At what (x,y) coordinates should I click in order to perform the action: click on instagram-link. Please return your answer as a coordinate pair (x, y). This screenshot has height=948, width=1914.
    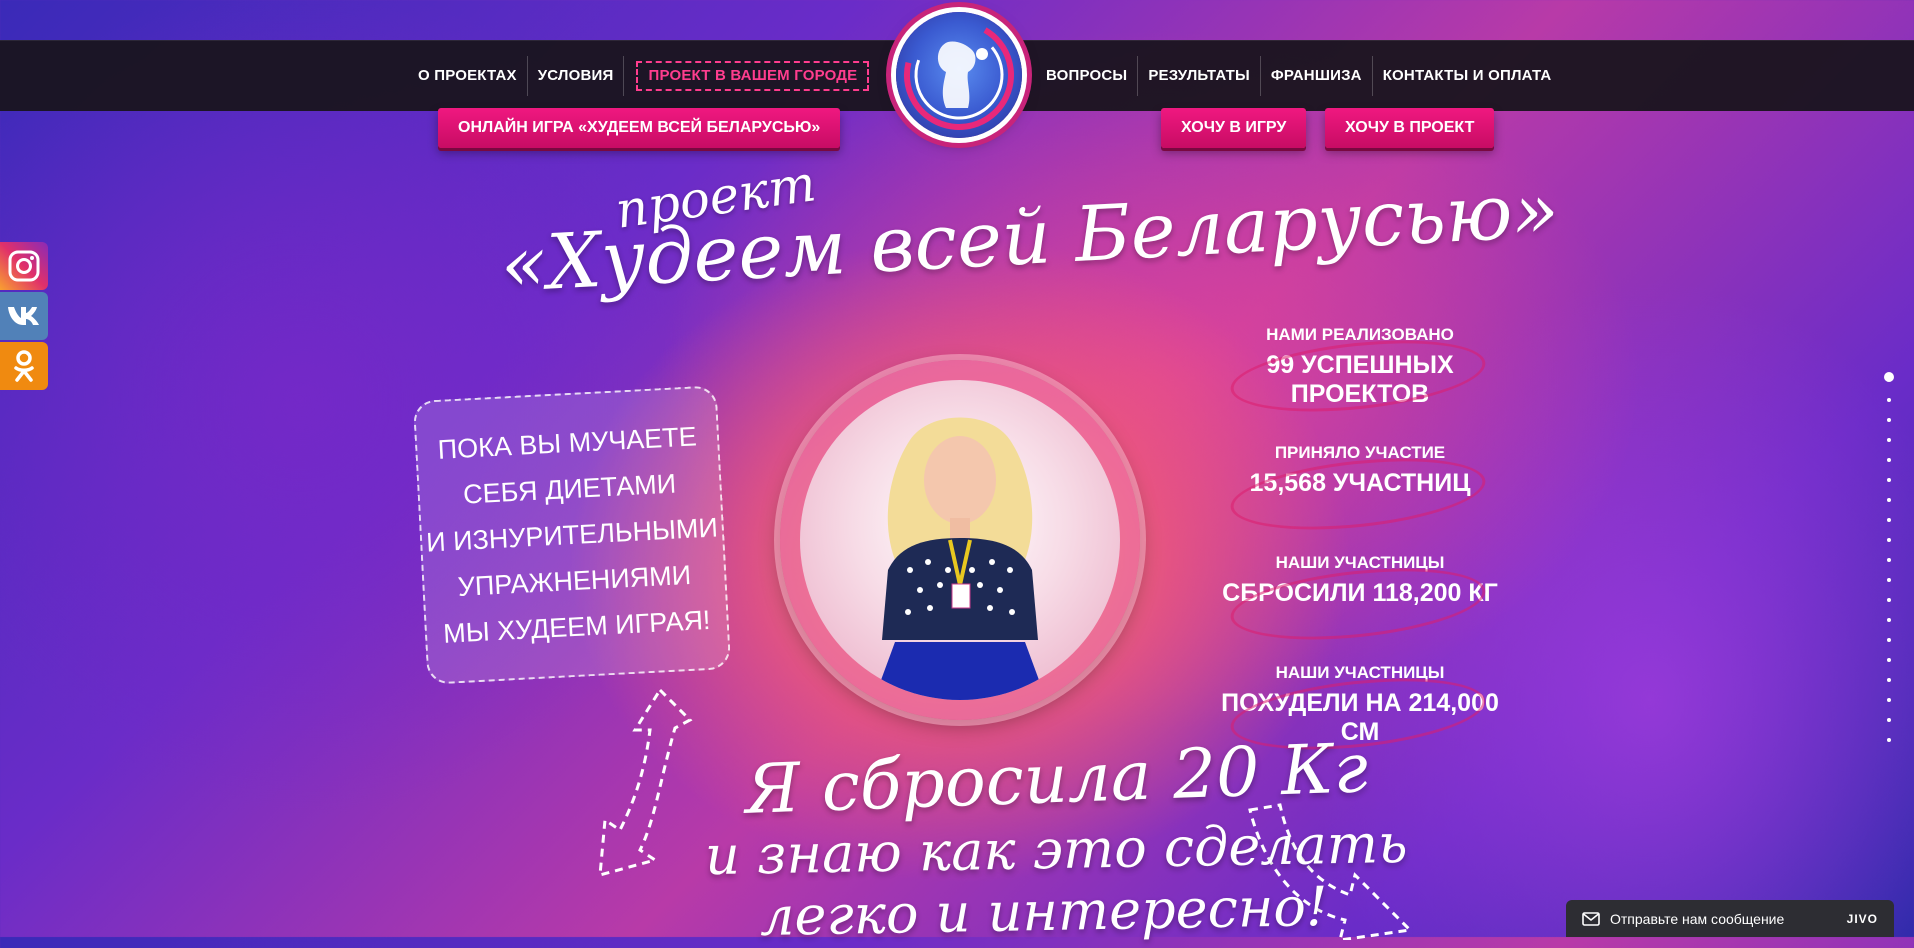
    Looking at the image, I should click on (24, 266).